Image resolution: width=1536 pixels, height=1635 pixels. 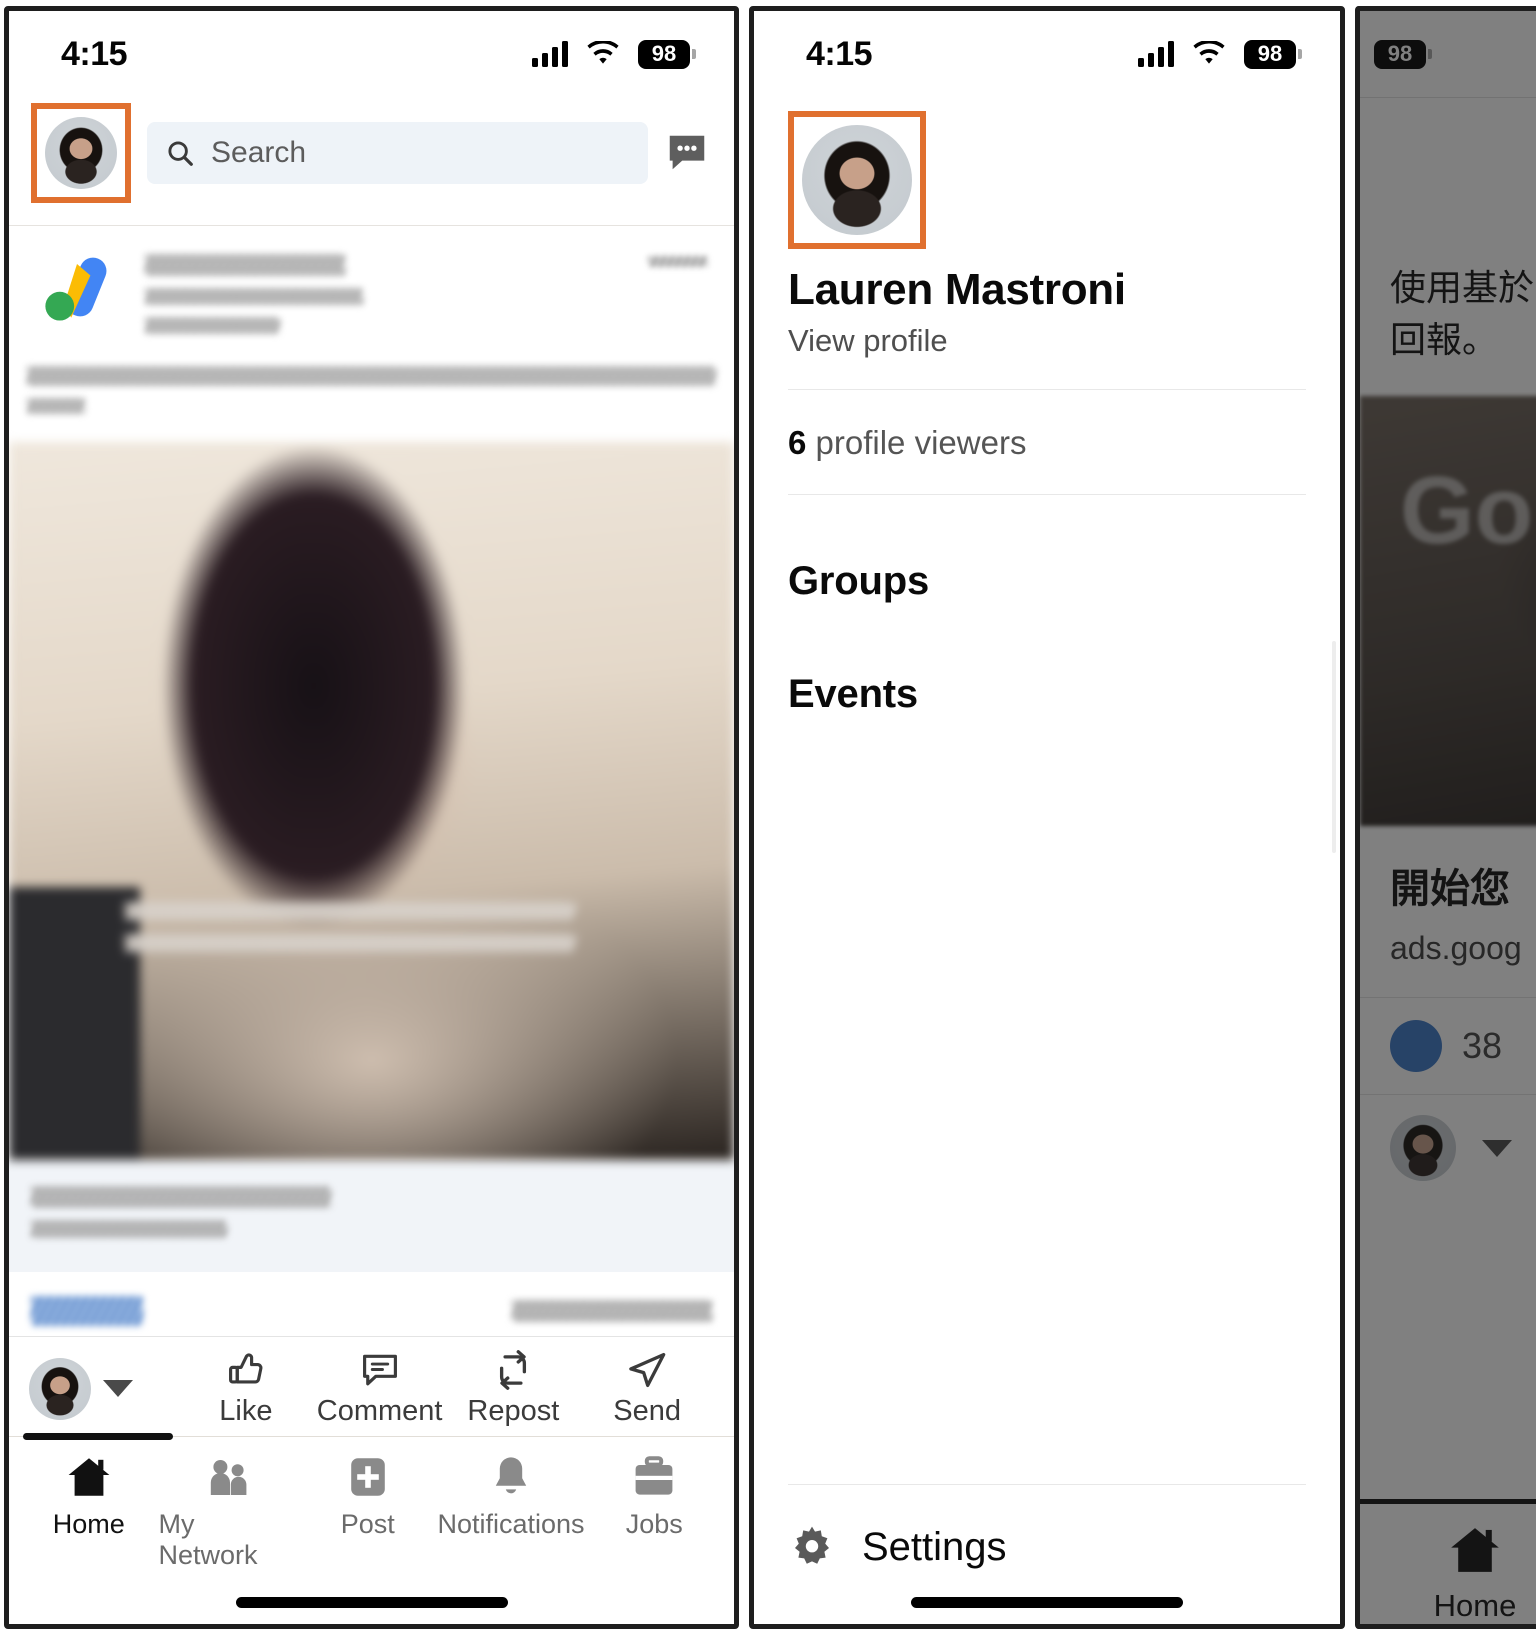 I want to click on reaction-summary: 38, so click(x=1448, y=1045).